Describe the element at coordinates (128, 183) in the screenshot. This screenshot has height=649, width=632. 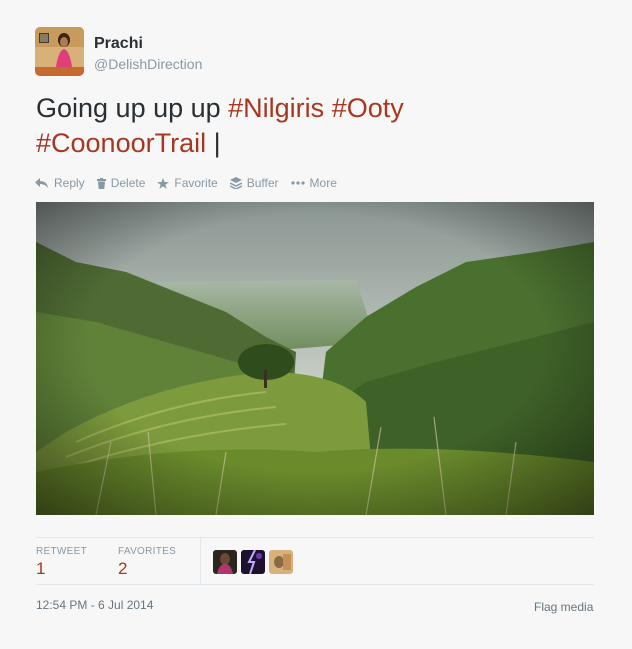
I see `delete-label: Delete` at that location.